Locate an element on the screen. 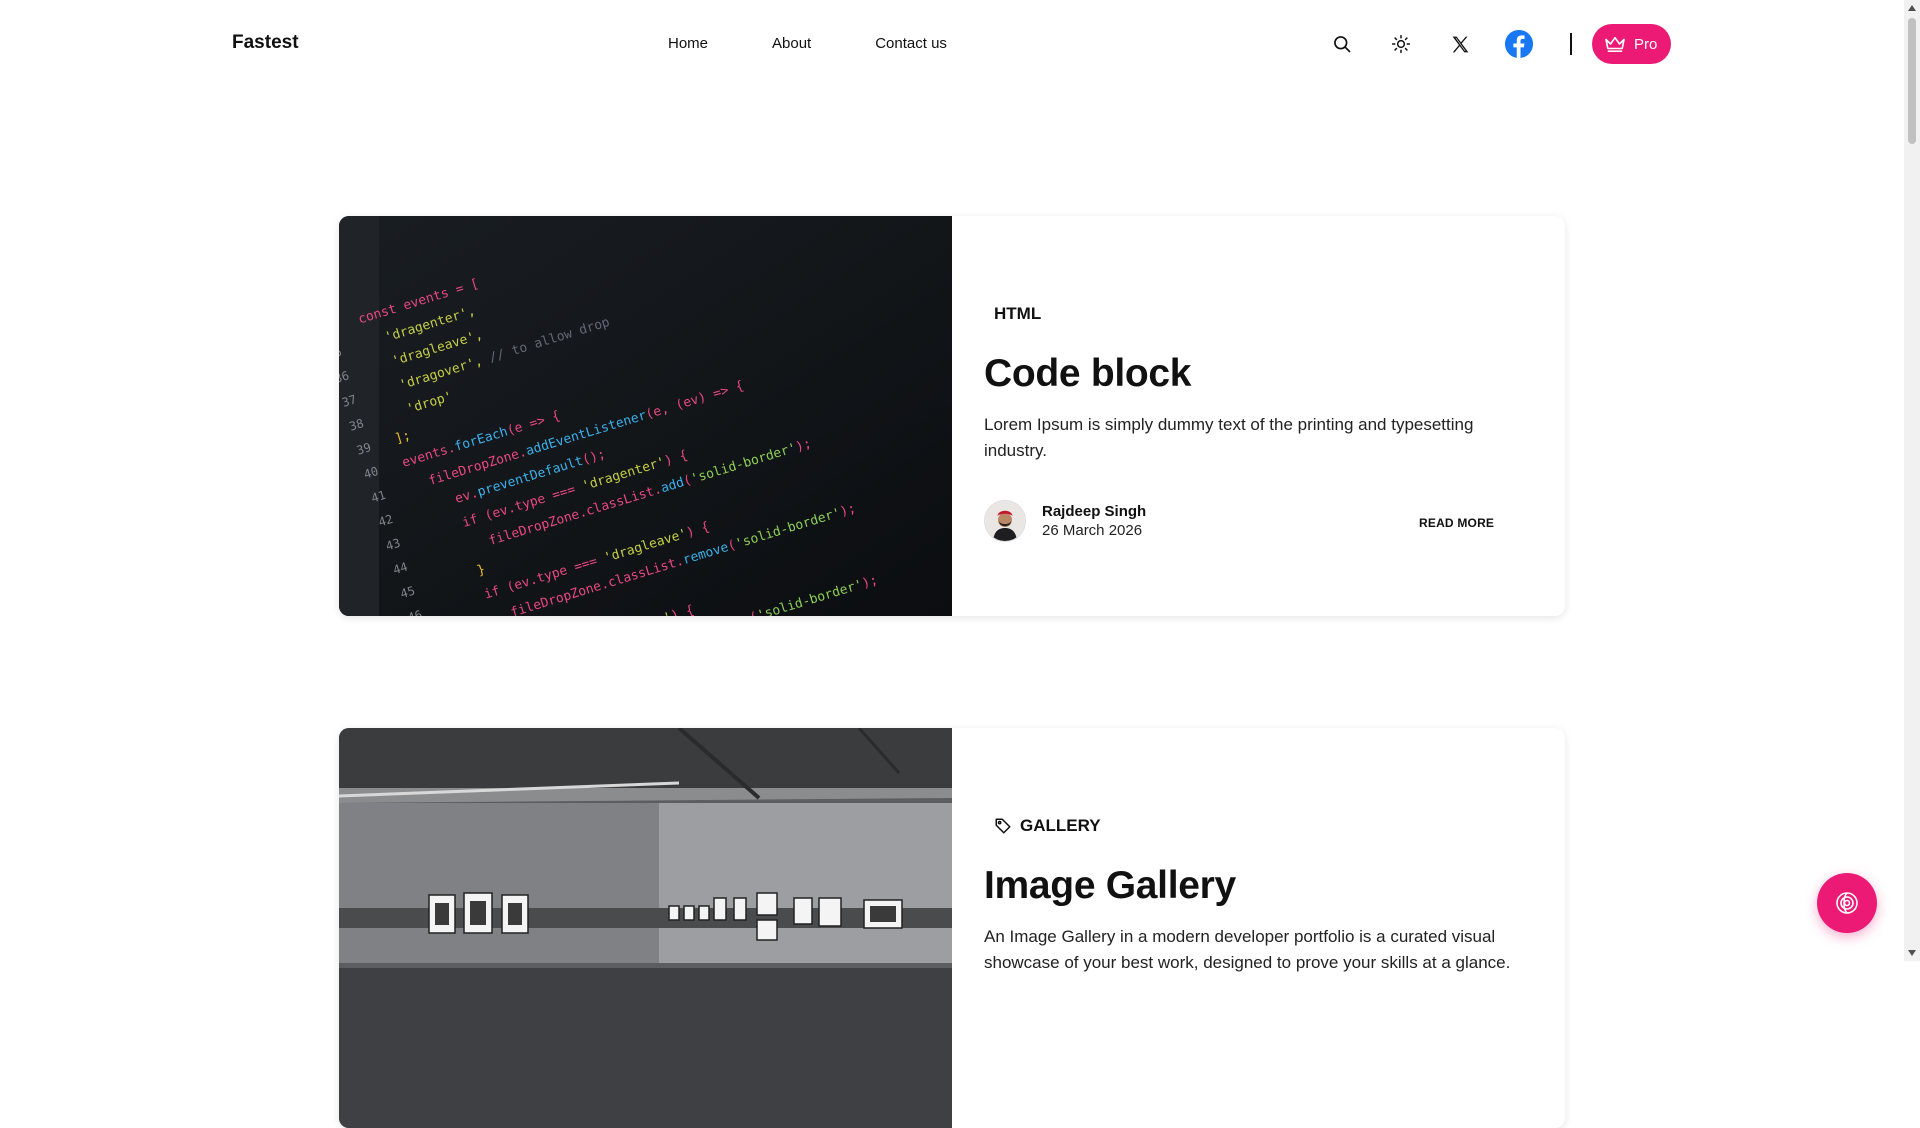 The width and height of the screenshot is (1920, 1128). crown-icon is located at coordinates (1615, 44).